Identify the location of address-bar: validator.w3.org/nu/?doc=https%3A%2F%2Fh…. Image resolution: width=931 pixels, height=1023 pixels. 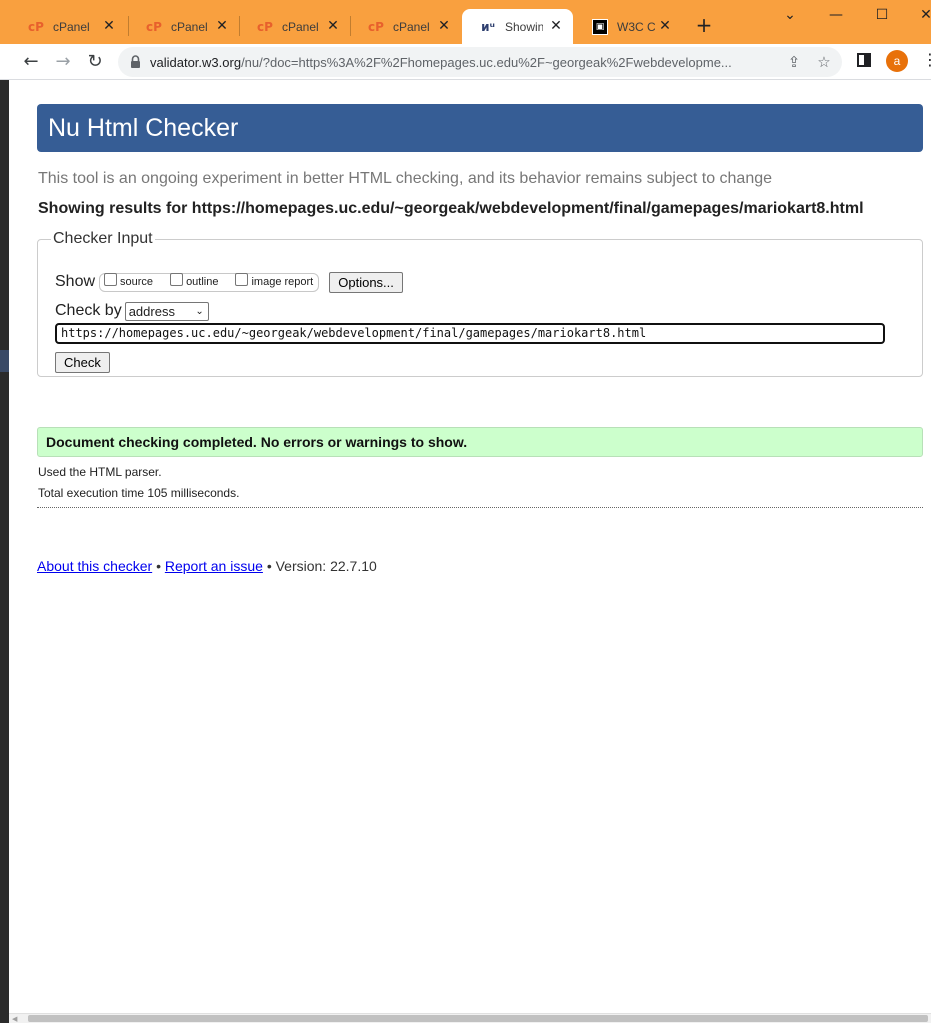
(480, 62).